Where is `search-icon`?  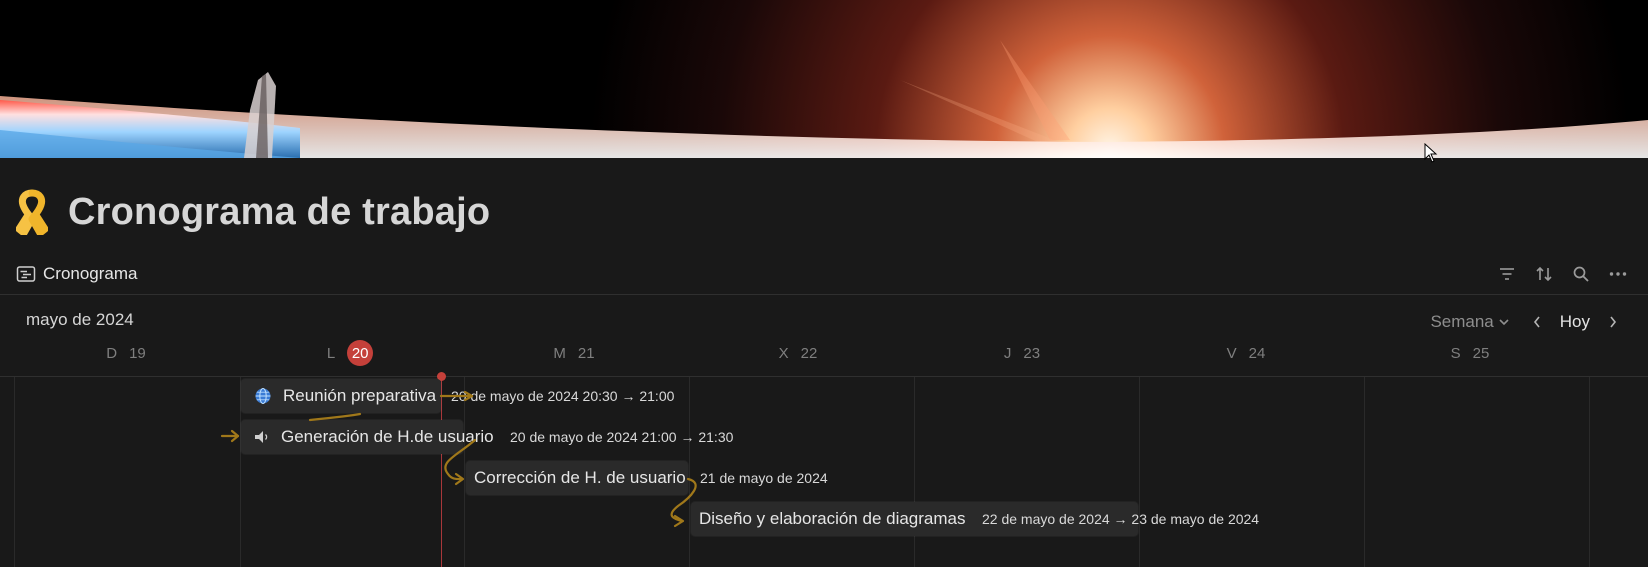
search-icon is located at coordinates (1581, 274).